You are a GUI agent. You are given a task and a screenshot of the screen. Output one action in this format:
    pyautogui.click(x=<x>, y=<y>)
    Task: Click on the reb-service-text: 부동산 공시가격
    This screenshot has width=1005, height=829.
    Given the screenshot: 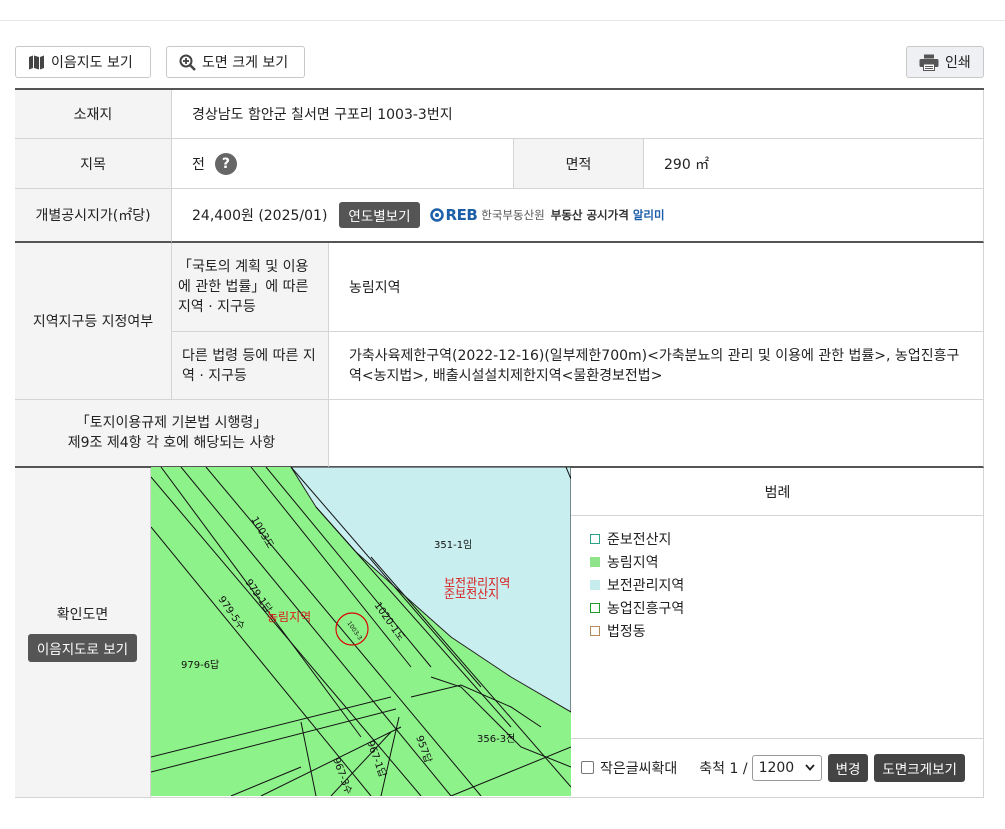 What is the action you would take?
    pyautogui.click(x=589, y=215)
    